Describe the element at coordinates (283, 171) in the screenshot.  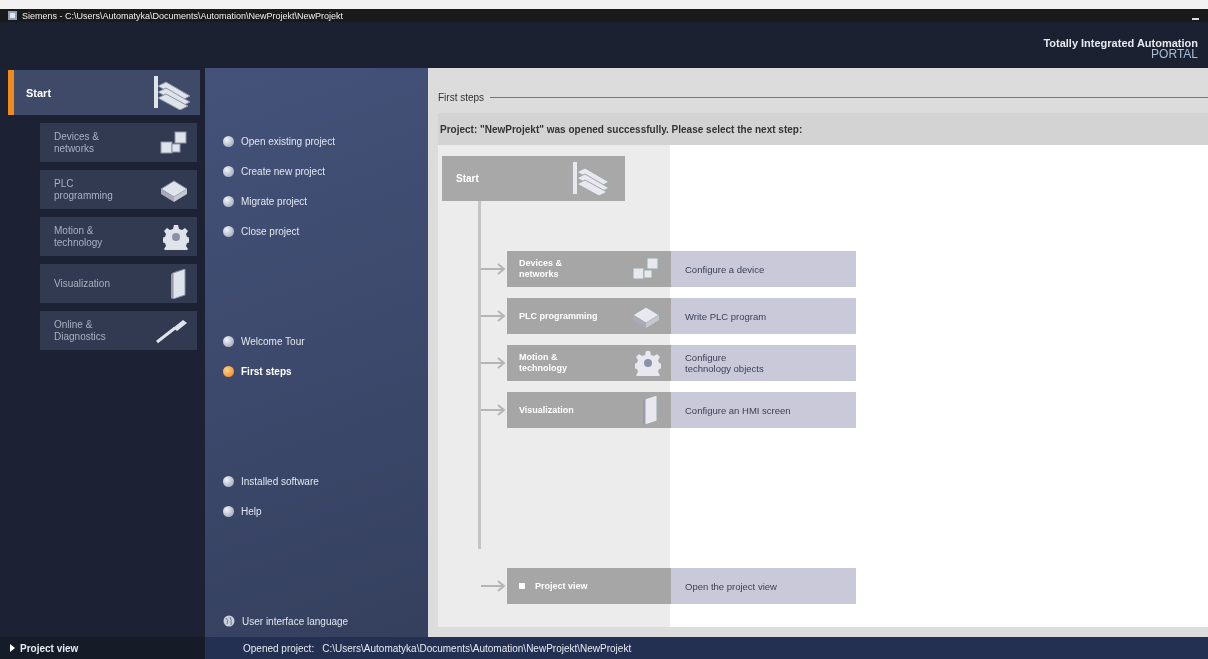
I see `action-link: Create new project` at that location.